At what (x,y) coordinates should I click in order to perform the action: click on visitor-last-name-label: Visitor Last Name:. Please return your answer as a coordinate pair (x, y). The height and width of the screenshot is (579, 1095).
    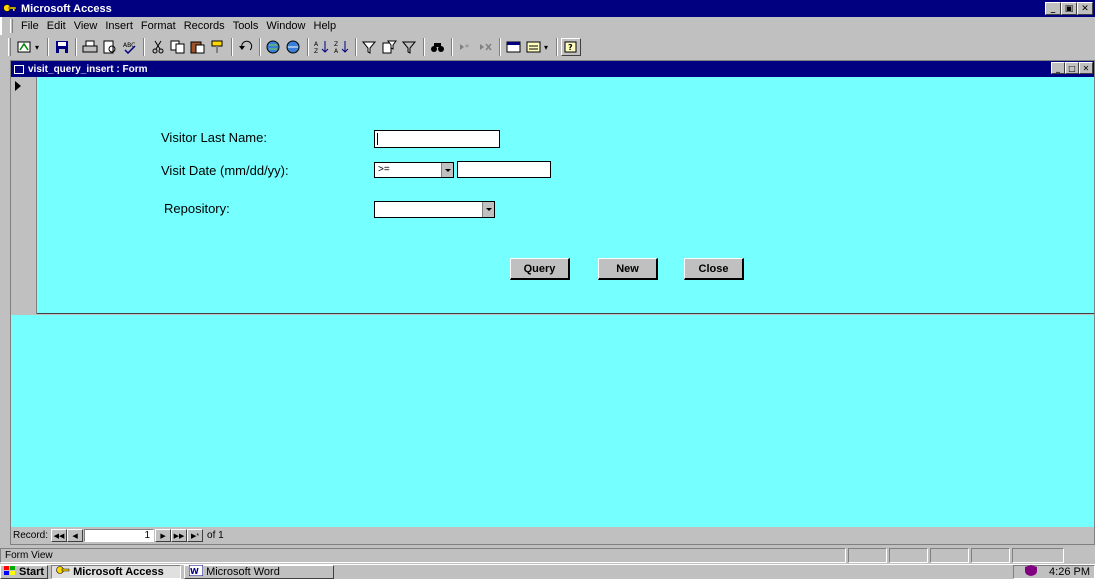
    Looking at the image, I should click on (214, 137).